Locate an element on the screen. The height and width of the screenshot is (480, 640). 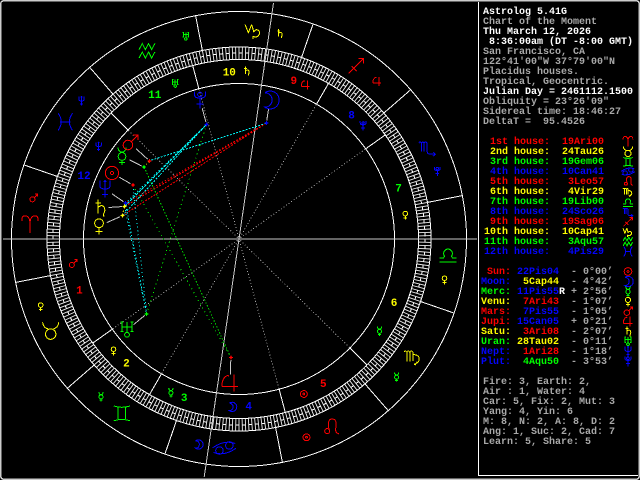
svg-text: 11 is located at coordinates (155, 96).